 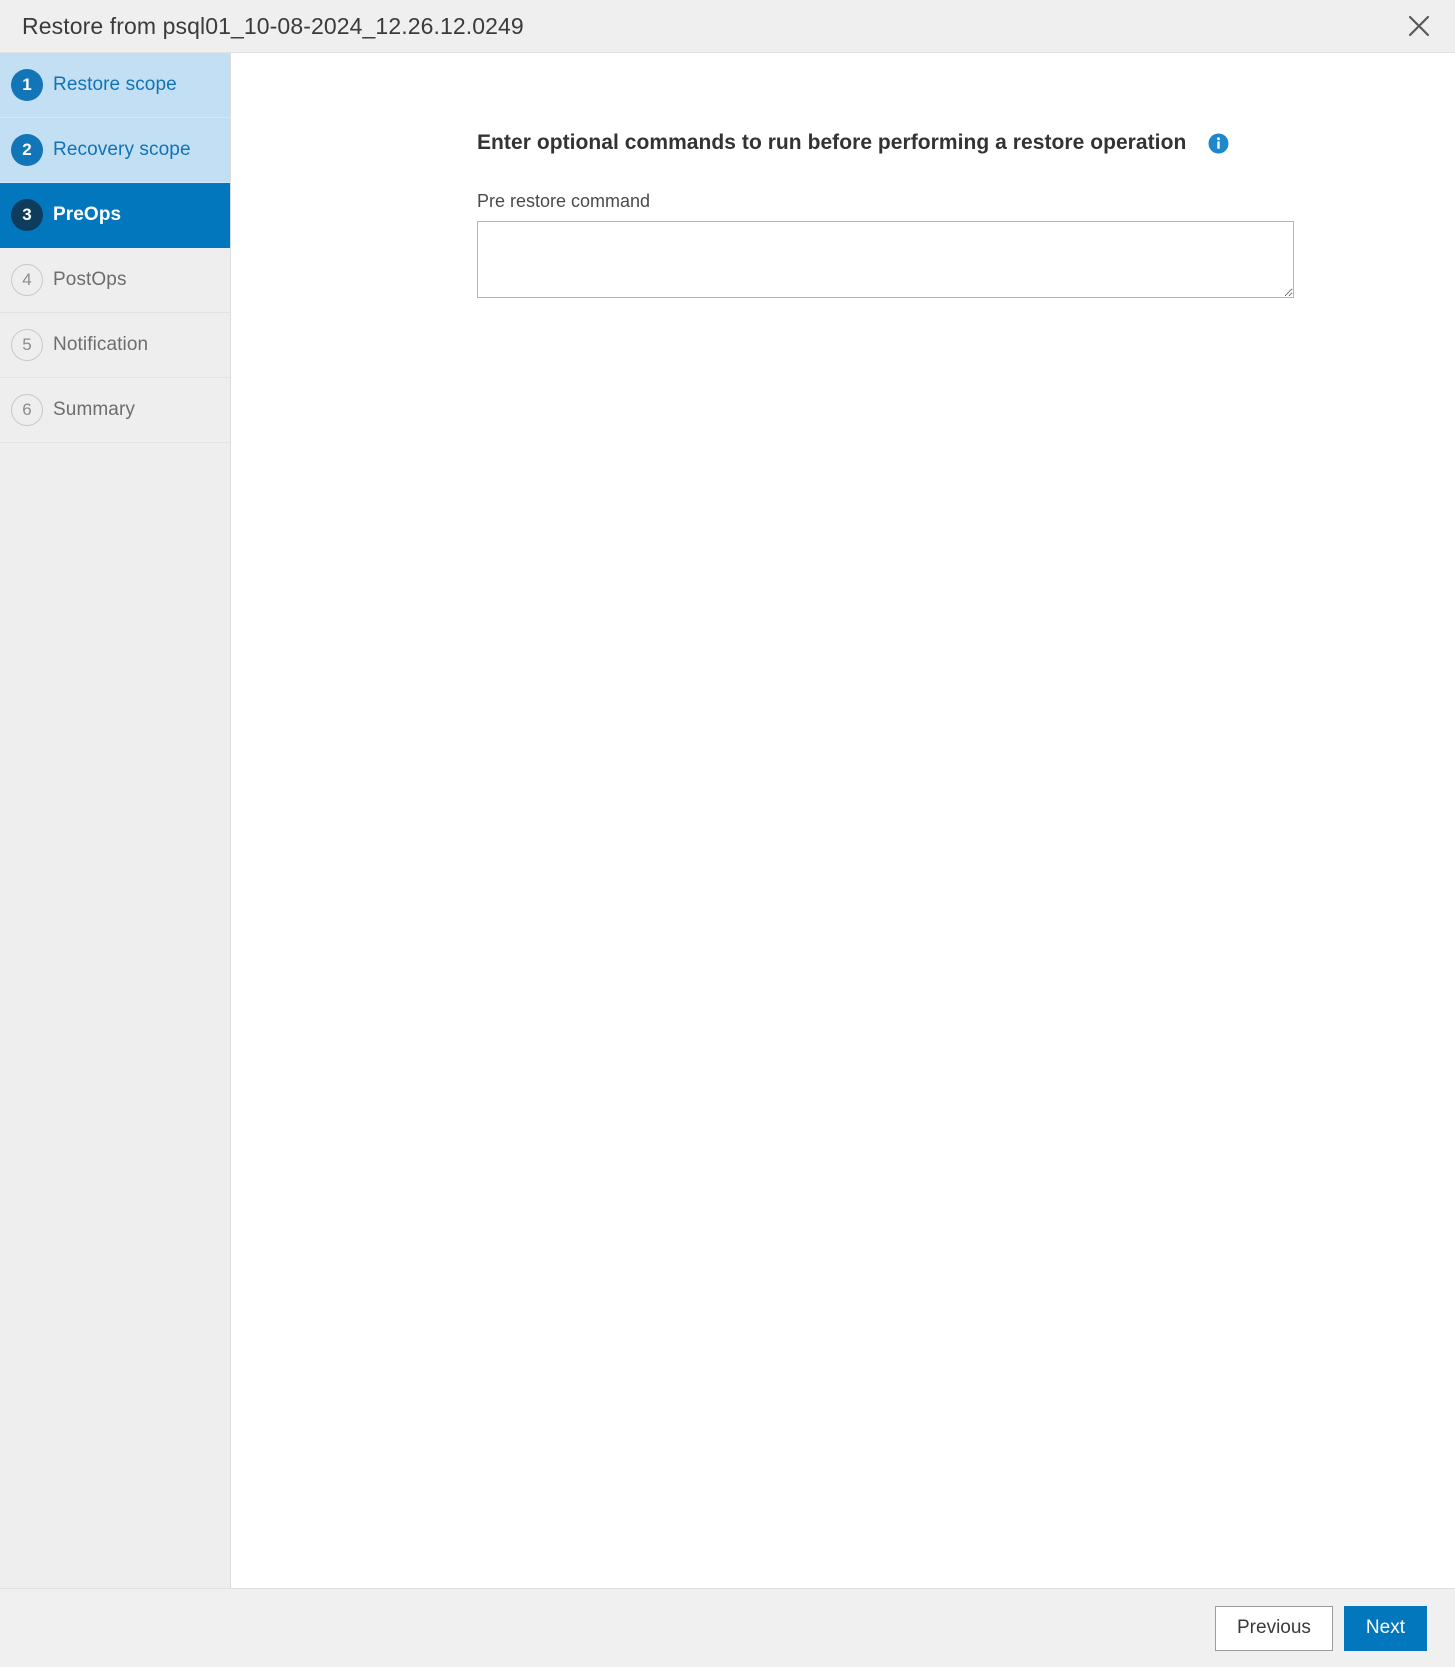 I want to click on sidebar-item-preops: 3 PreOps, so click(x=115, y=215).